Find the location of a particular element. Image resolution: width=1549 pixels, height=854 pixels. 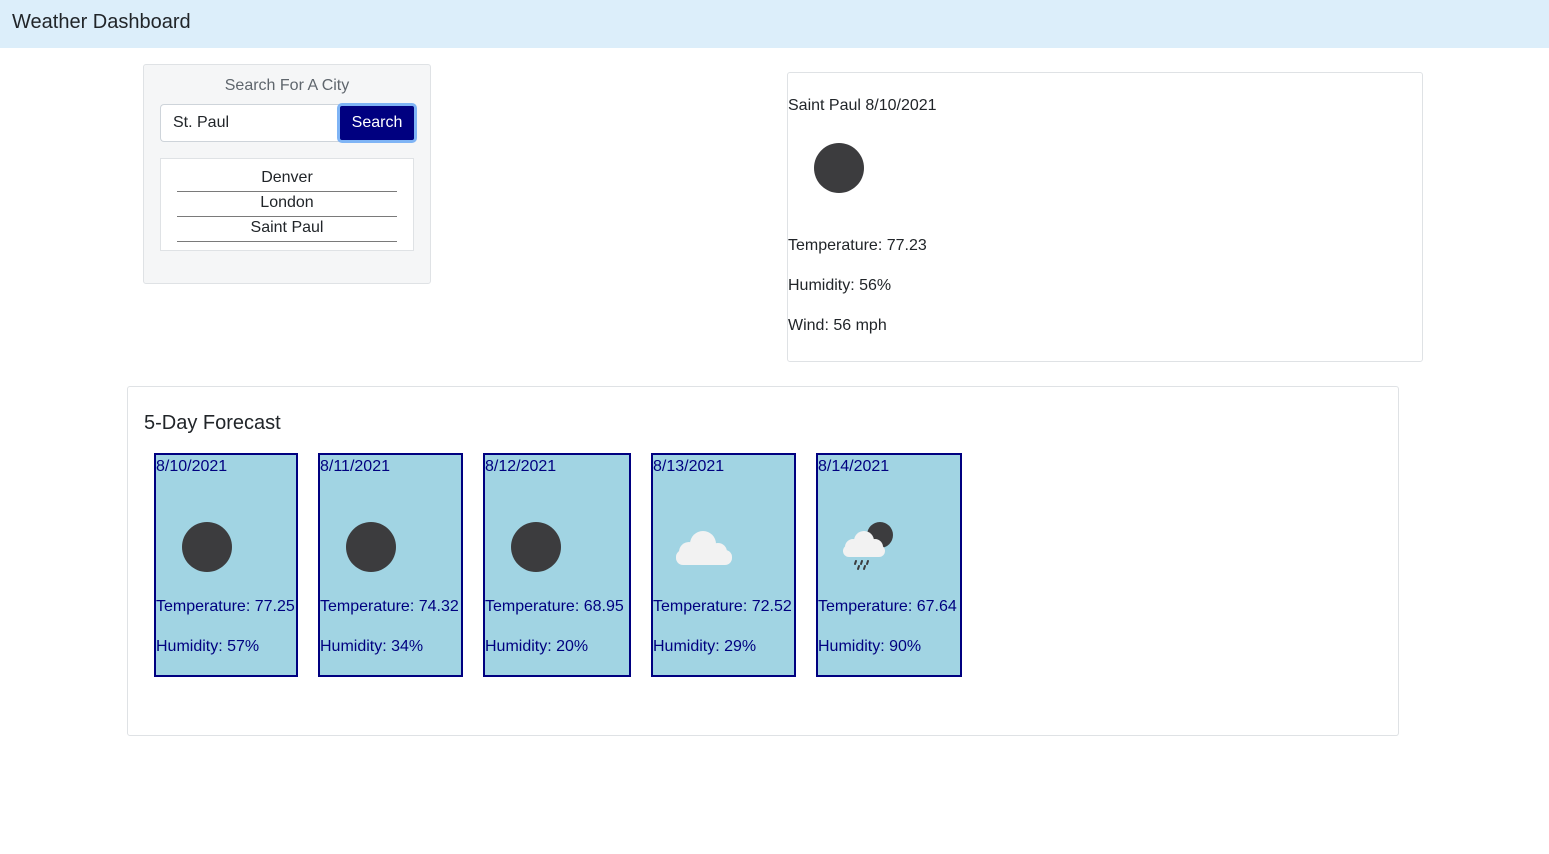

history-item-saint-paul: Saint Paul is located at coordinates (287, 229).